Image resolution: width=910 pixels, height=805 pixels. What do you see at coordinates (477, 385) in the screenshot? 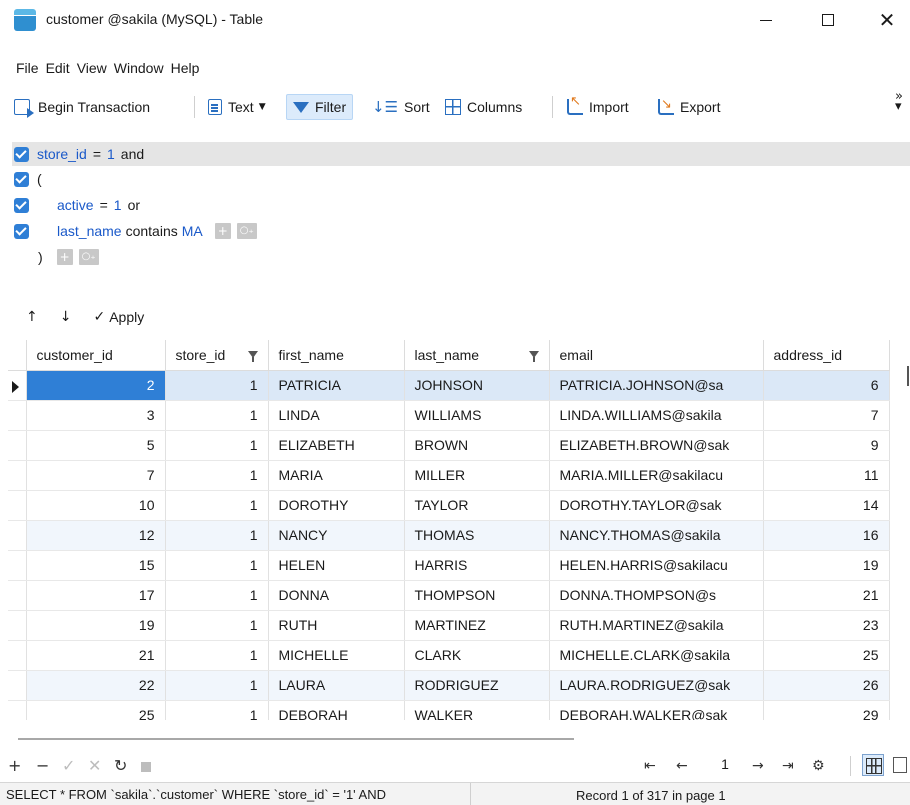
I see `table-cell: JOHNSON` at bounding box center [477, 385].